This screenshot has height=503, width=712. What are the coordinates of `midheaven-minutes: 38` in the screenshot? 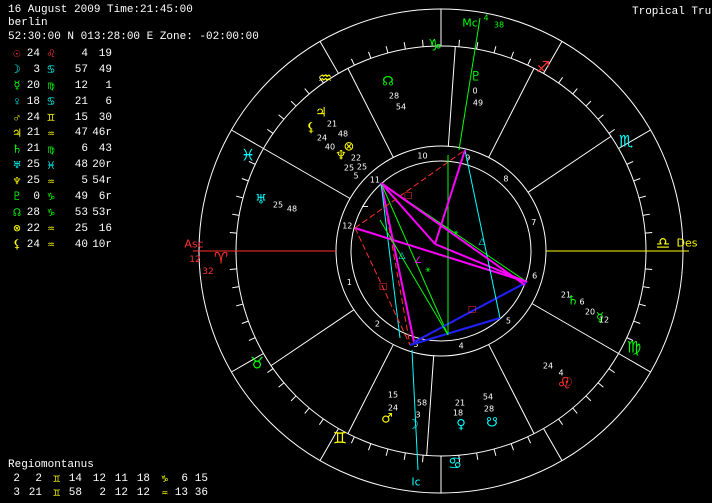 It's located at (499, 25).